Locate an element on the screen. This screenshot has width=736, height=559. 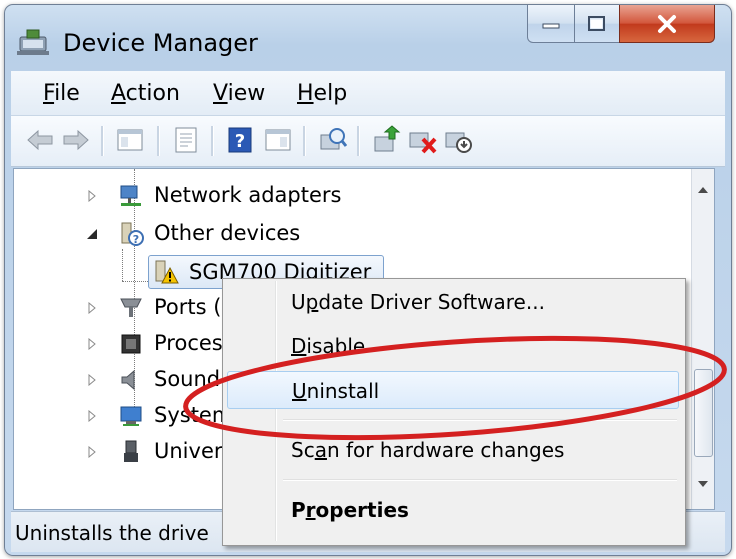
minimize-icon is located at coordinates (551, 25).